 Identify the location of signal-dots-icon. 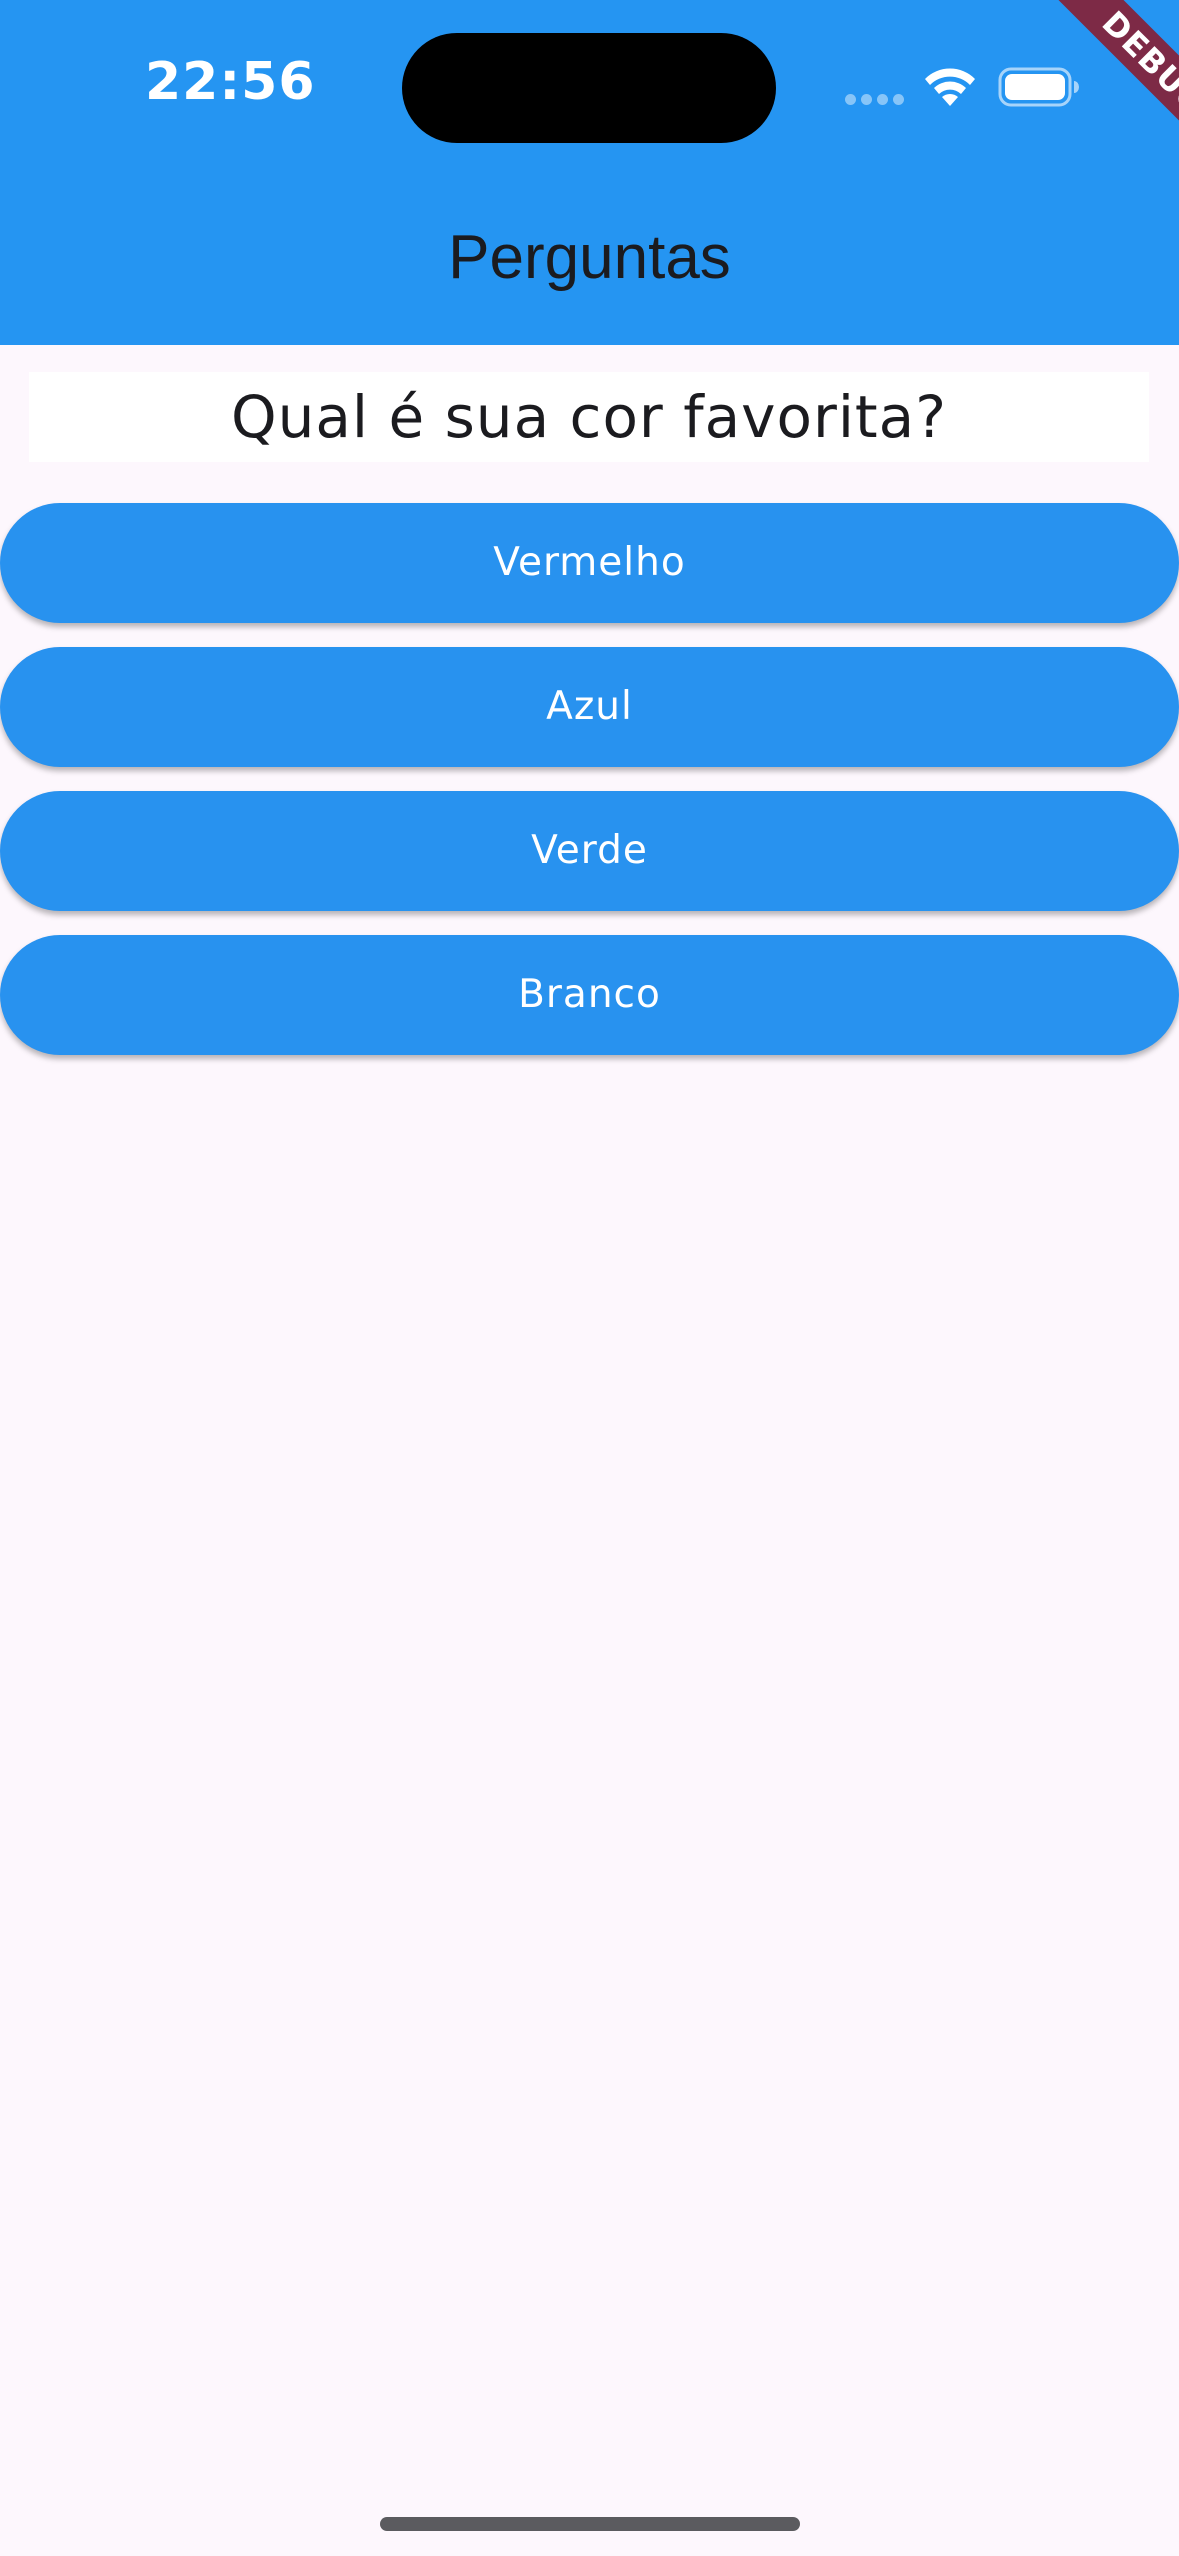
(875, 100).